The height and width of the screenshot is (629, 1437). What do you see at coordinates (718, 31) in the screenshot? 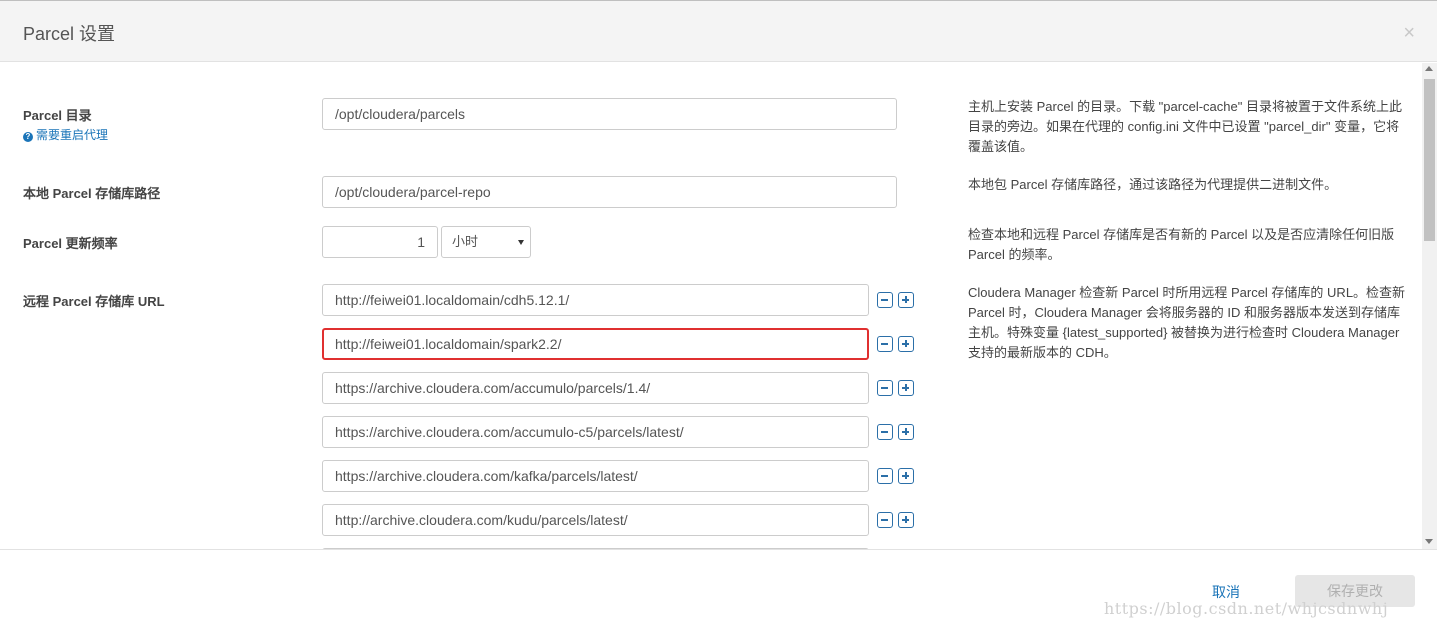
I see `dialog-header: Parcel 设置 ×` at bounding box center [718, 31].